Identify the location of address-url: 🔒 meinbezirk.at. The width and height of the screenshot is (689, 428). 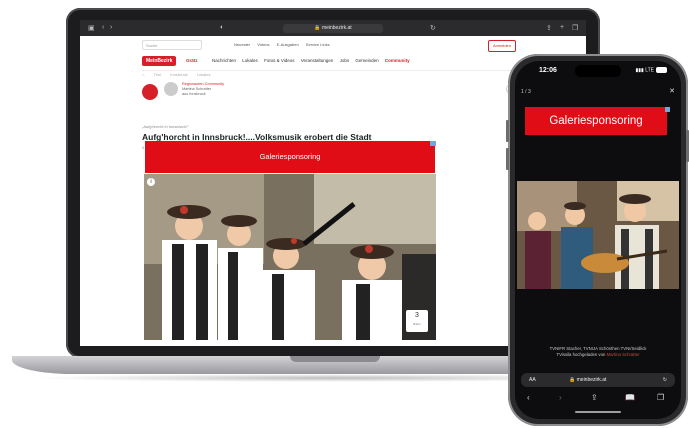
(587, 380).